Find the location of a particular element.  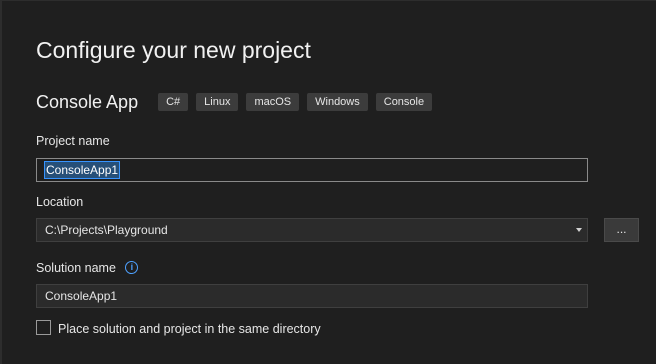

location-value: C:\Projects\Playground is located at coordinates (106, 230).